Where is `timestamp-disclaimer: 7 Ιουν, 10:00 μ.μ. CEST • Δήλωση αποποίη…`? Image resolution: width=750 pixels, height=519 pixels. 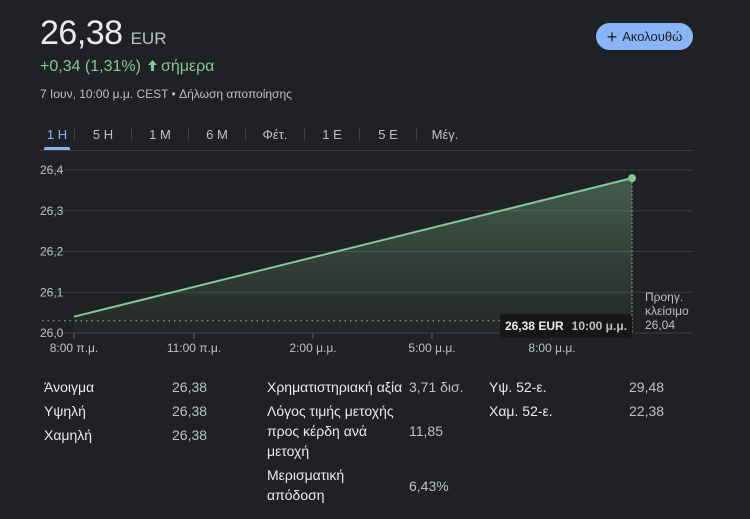 timestamp-disclaimer: 7 Ιουν, 10:00 μ.μ. CEST • Δήλωση αποποίη… is located at coordinates (166, 94).